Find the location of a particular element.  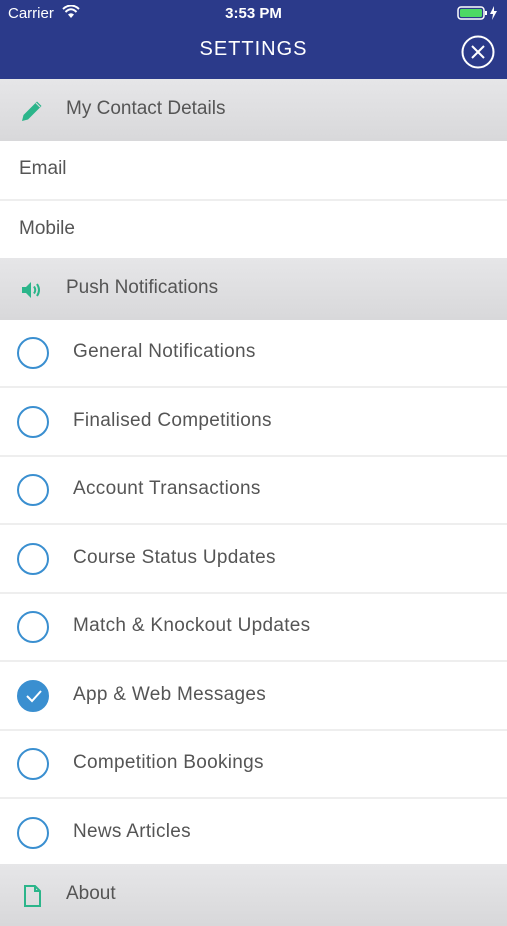

page-title: SETTINGS is located at coordinates (253, 49).